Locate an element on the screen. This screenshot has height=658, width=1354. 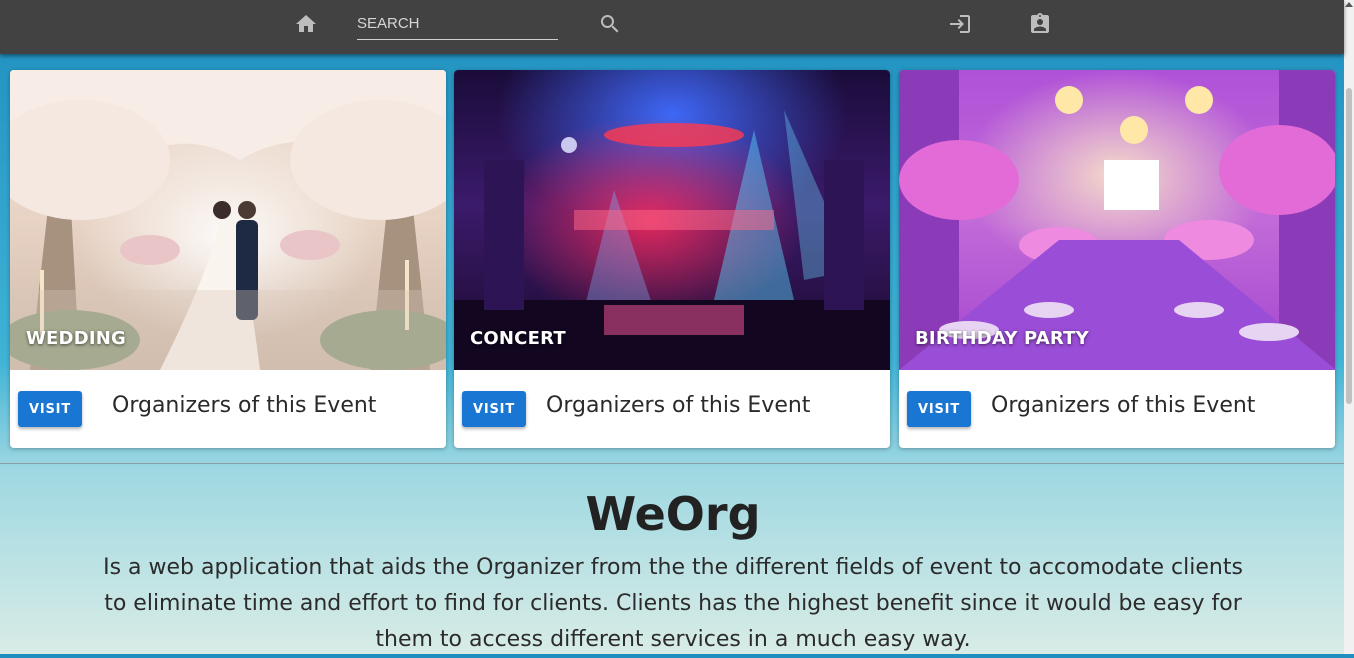
scrollbar is located at coordinates (1349, 327).